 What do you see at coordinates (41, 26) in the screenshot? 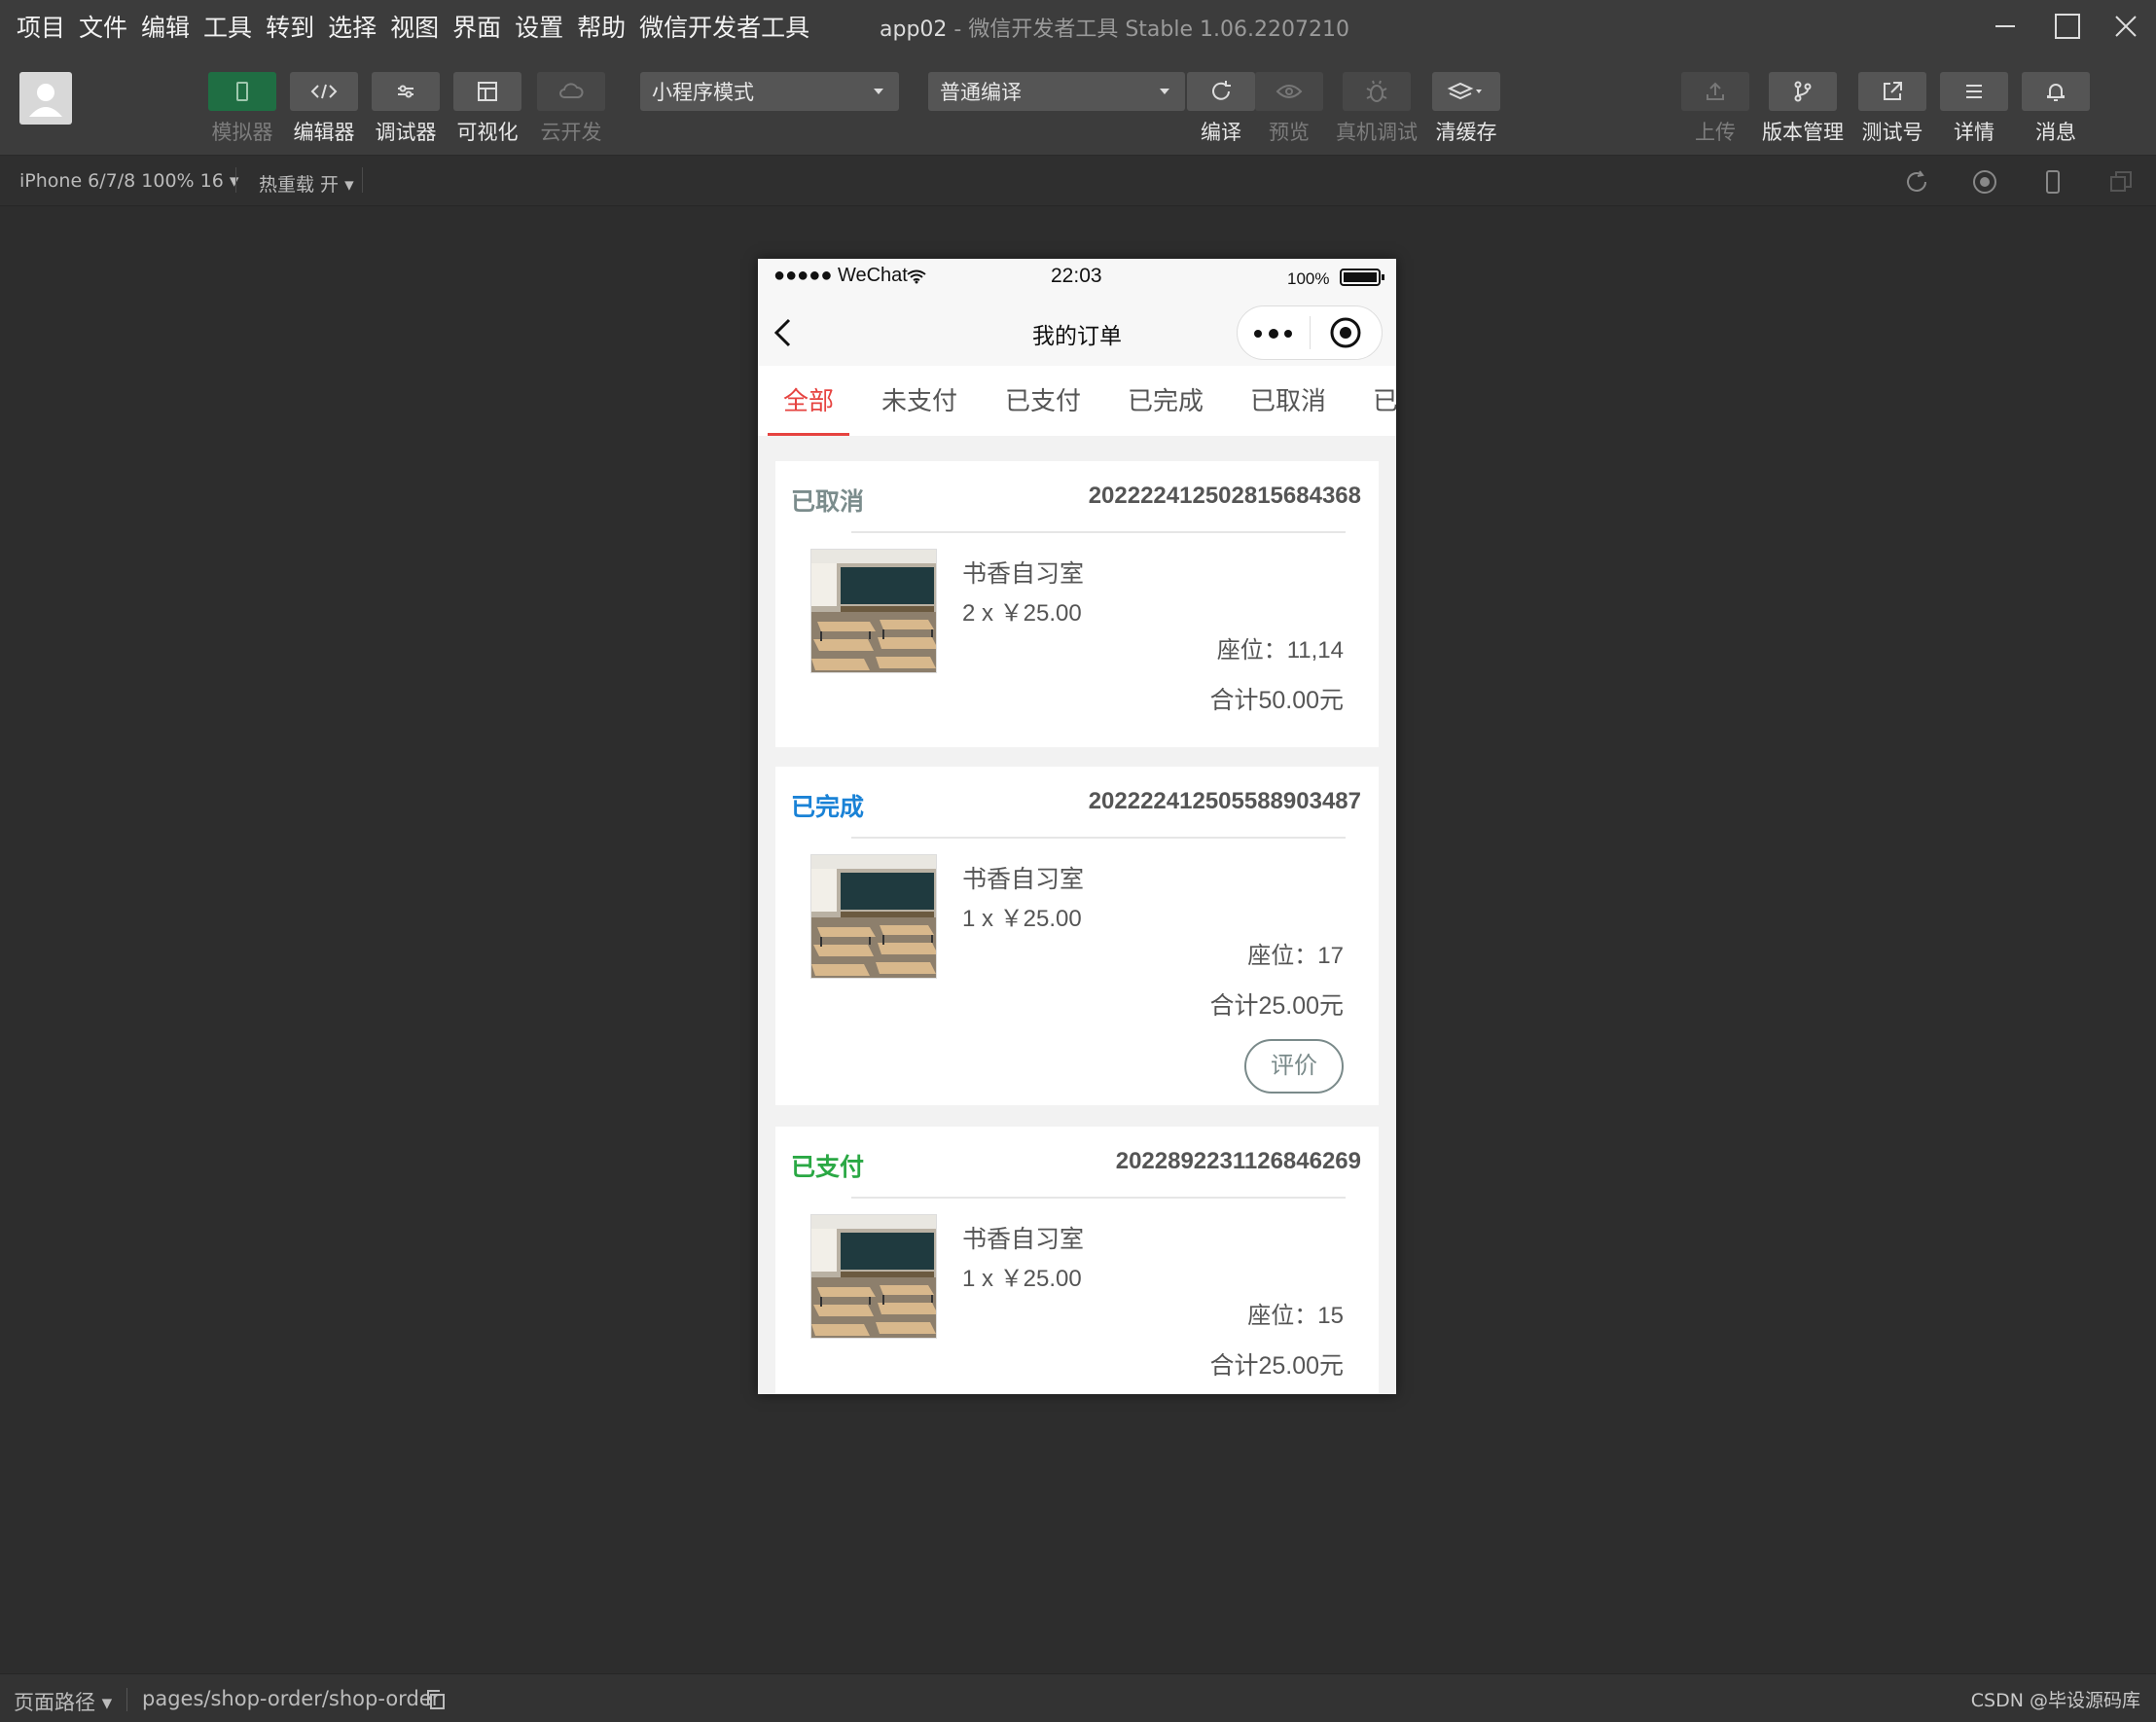
I see `menu-project: 项目` at bounding box center [41, 26].